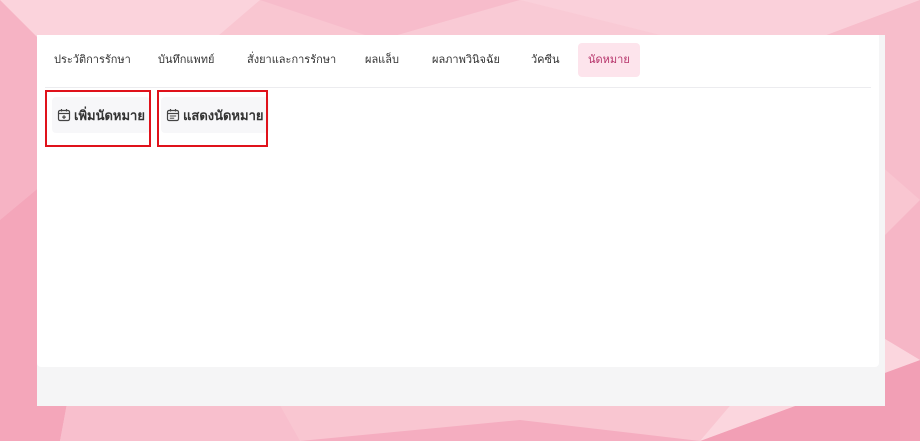 Image resolution: width=920 pixels, height=441 pixels. I want to click on tab-doctor-notes: บันทึกแพทย์, so click(186, 60).